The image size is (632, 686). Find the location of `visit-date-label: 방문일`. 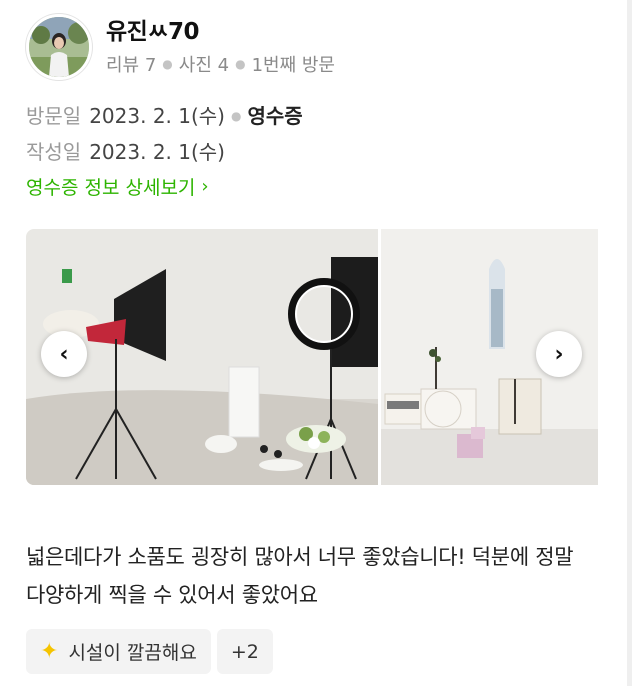

visit-date-label: 방문일 is located at coordinates (54, 116).